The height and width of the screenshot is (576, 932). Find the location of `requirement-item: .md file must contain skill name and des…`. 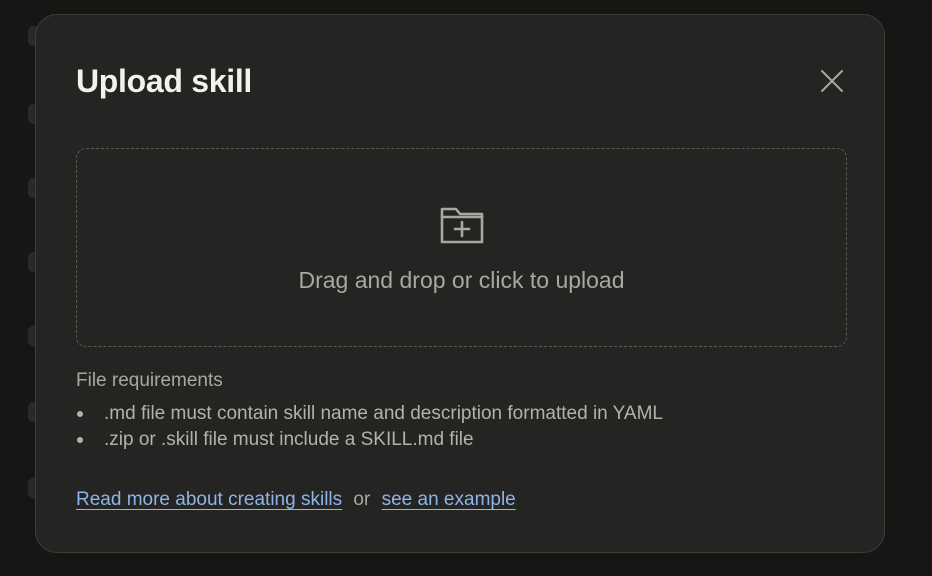

requirement-item: .md file must contain skill name and des… is located at coordinates (456, 414).